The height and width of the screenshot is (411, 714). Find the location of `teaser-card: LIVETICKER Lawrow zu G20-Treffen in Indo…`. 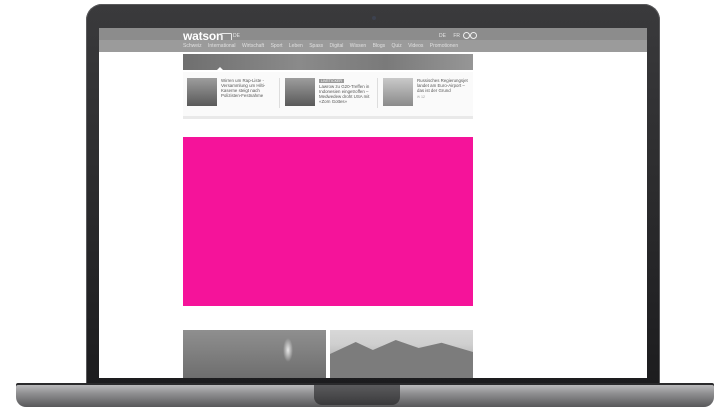

teaser-card: LIVETICKER Lawrow zu G20-Treffen in Indo… is located at coordinates (328, 93).